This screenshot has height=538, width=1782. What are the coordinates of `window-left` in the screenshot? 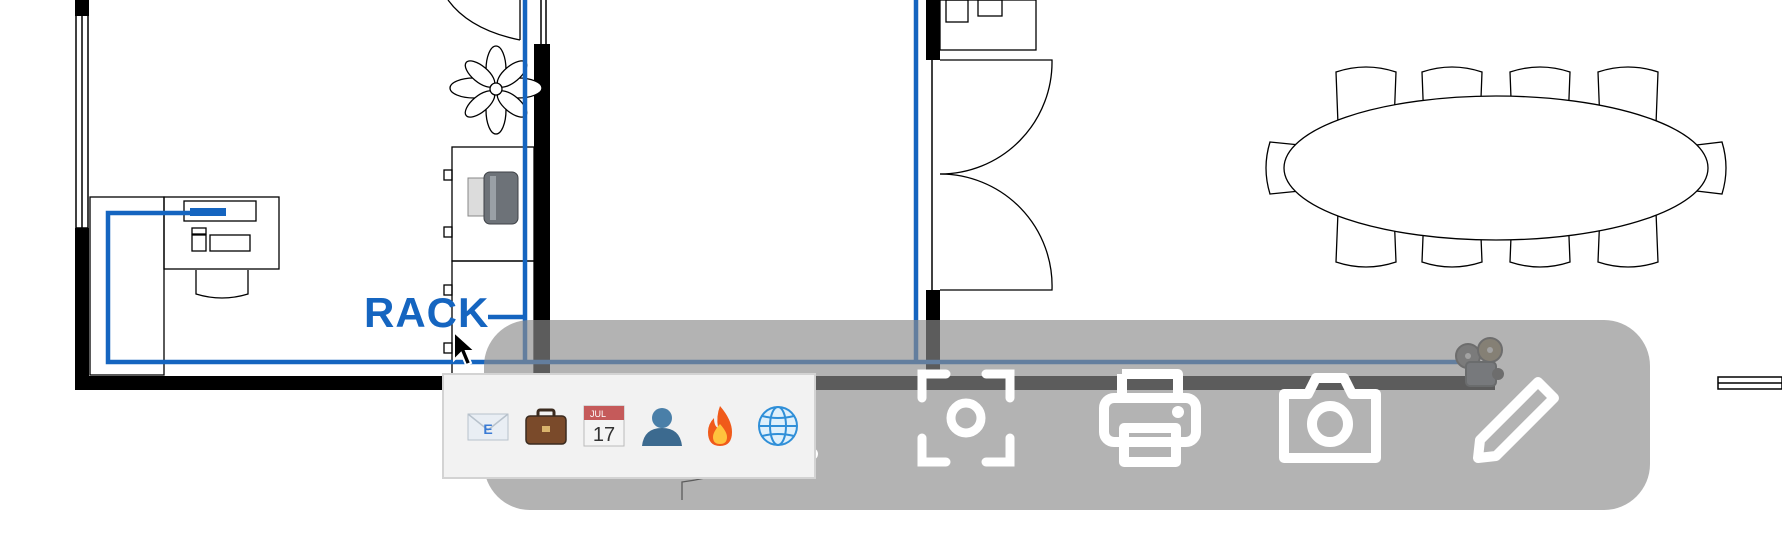 It's located at (82, 121).